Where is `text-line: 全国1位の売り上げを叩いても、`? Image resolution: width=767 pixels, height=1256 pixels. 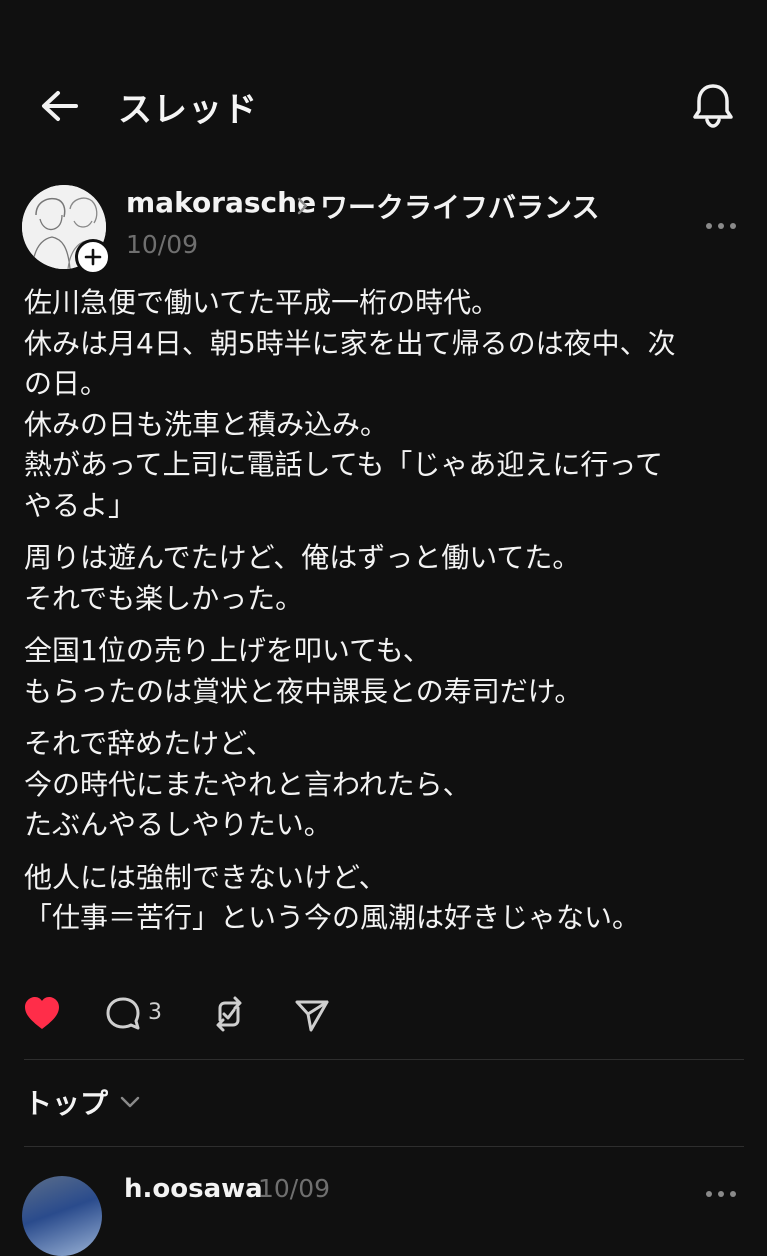
text-line: 全国1位の売り上げを叩いても、 is located at coordinates (227, 650).